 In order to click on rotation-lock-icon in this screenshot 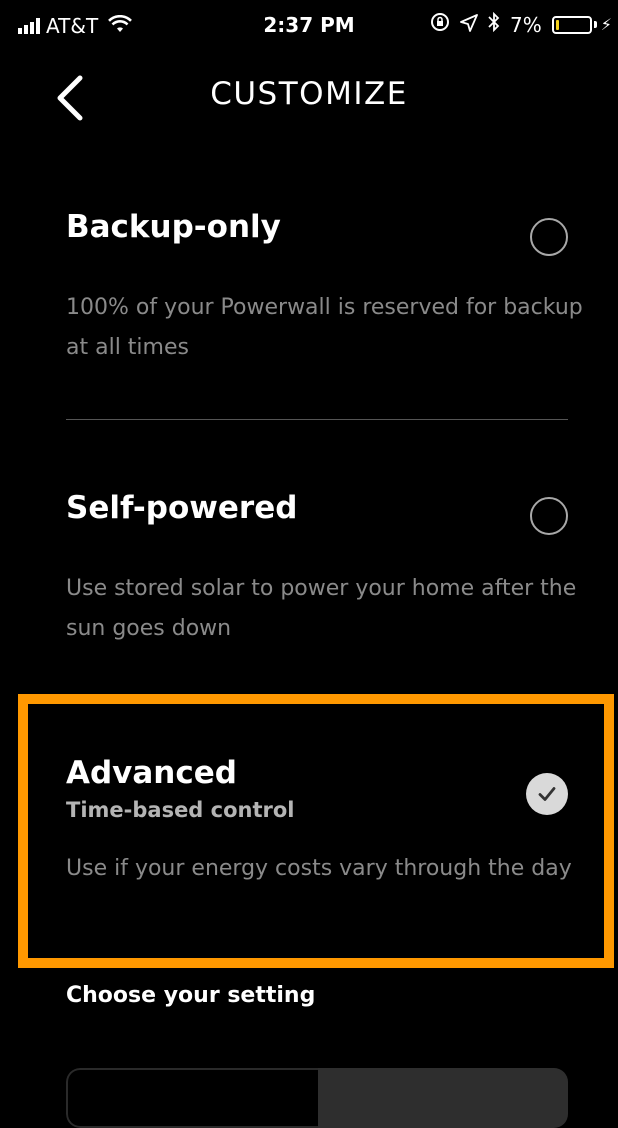, I will do `click(440, 24)`.